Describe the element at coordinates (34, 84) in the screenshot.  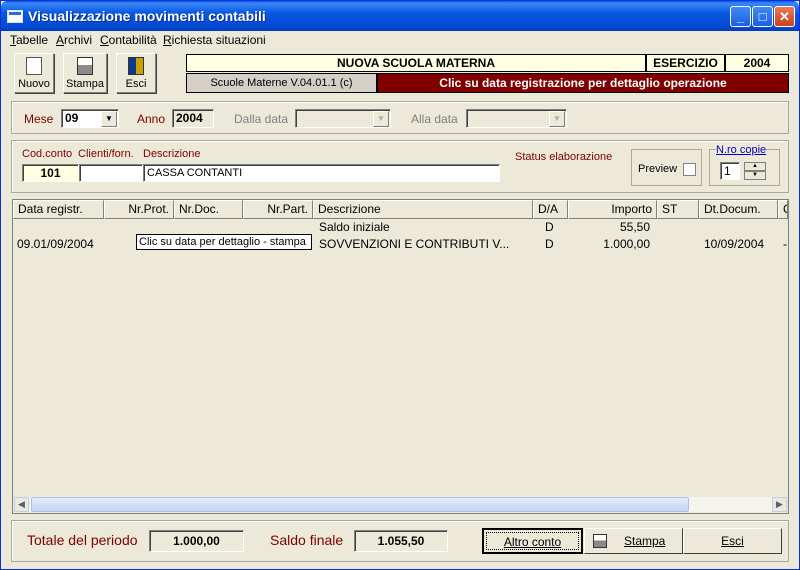
I see `new-button-label: Nuovo` at that location.